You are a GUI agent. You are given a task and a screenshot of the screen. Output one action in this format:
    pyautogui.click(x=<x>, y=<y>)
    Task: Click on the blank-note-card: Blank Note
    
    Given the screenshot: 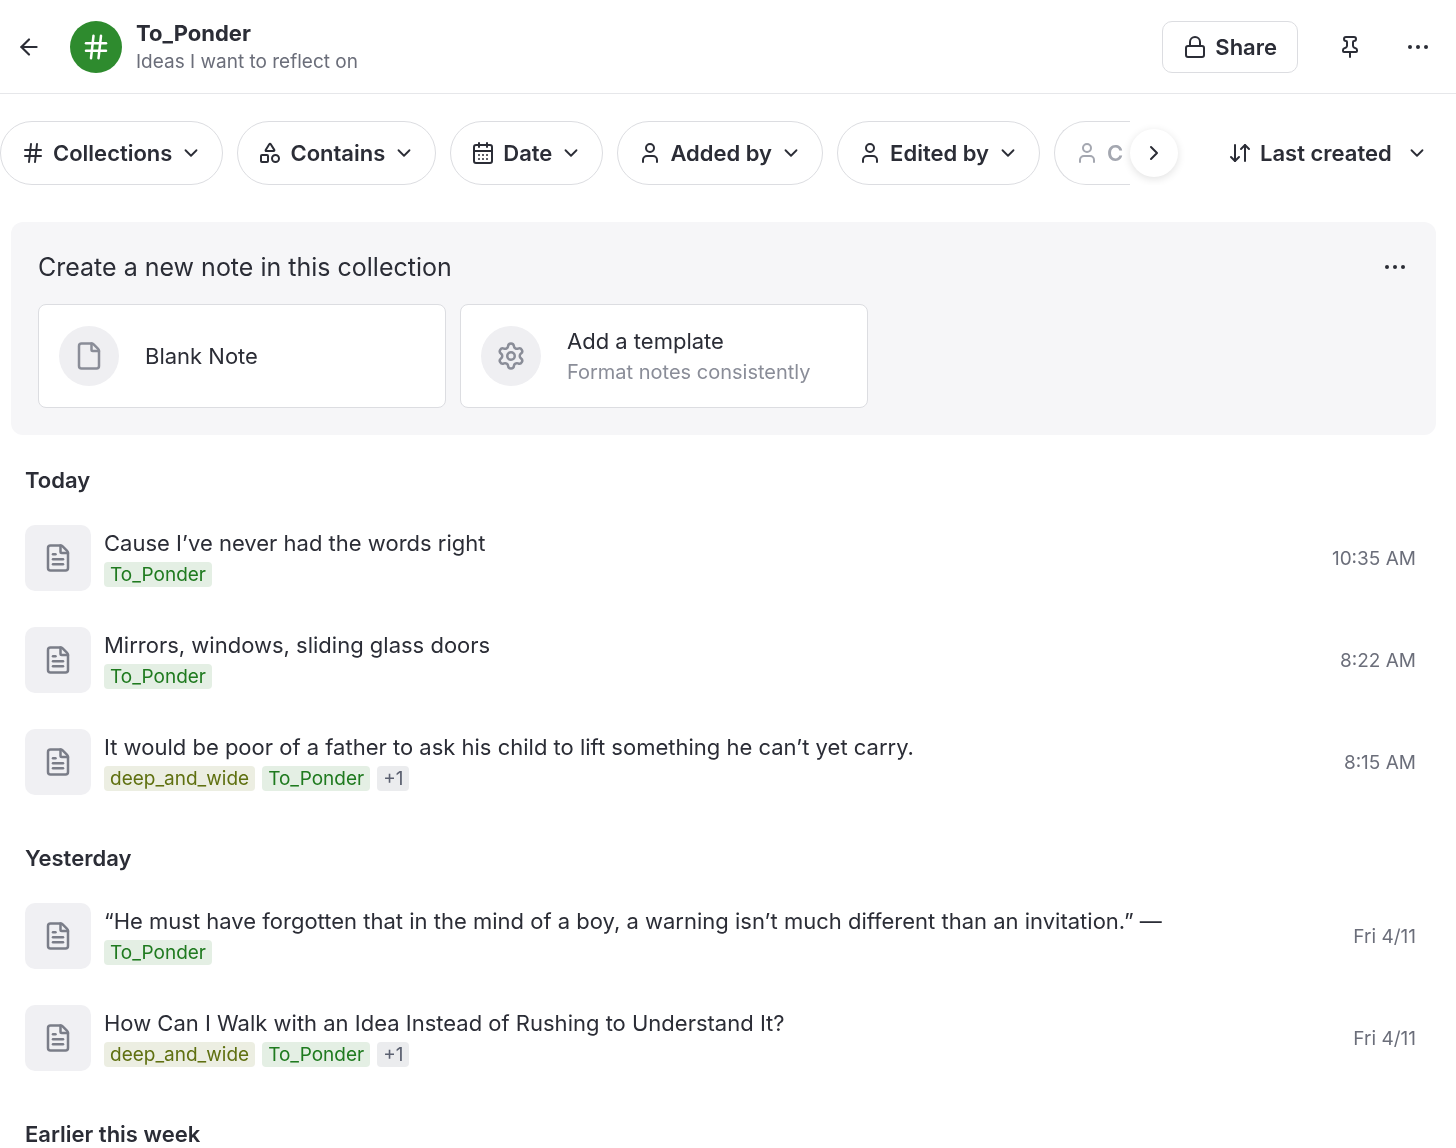 What is the action you would take?
    pyautogui.click(x=242, y=356)
    